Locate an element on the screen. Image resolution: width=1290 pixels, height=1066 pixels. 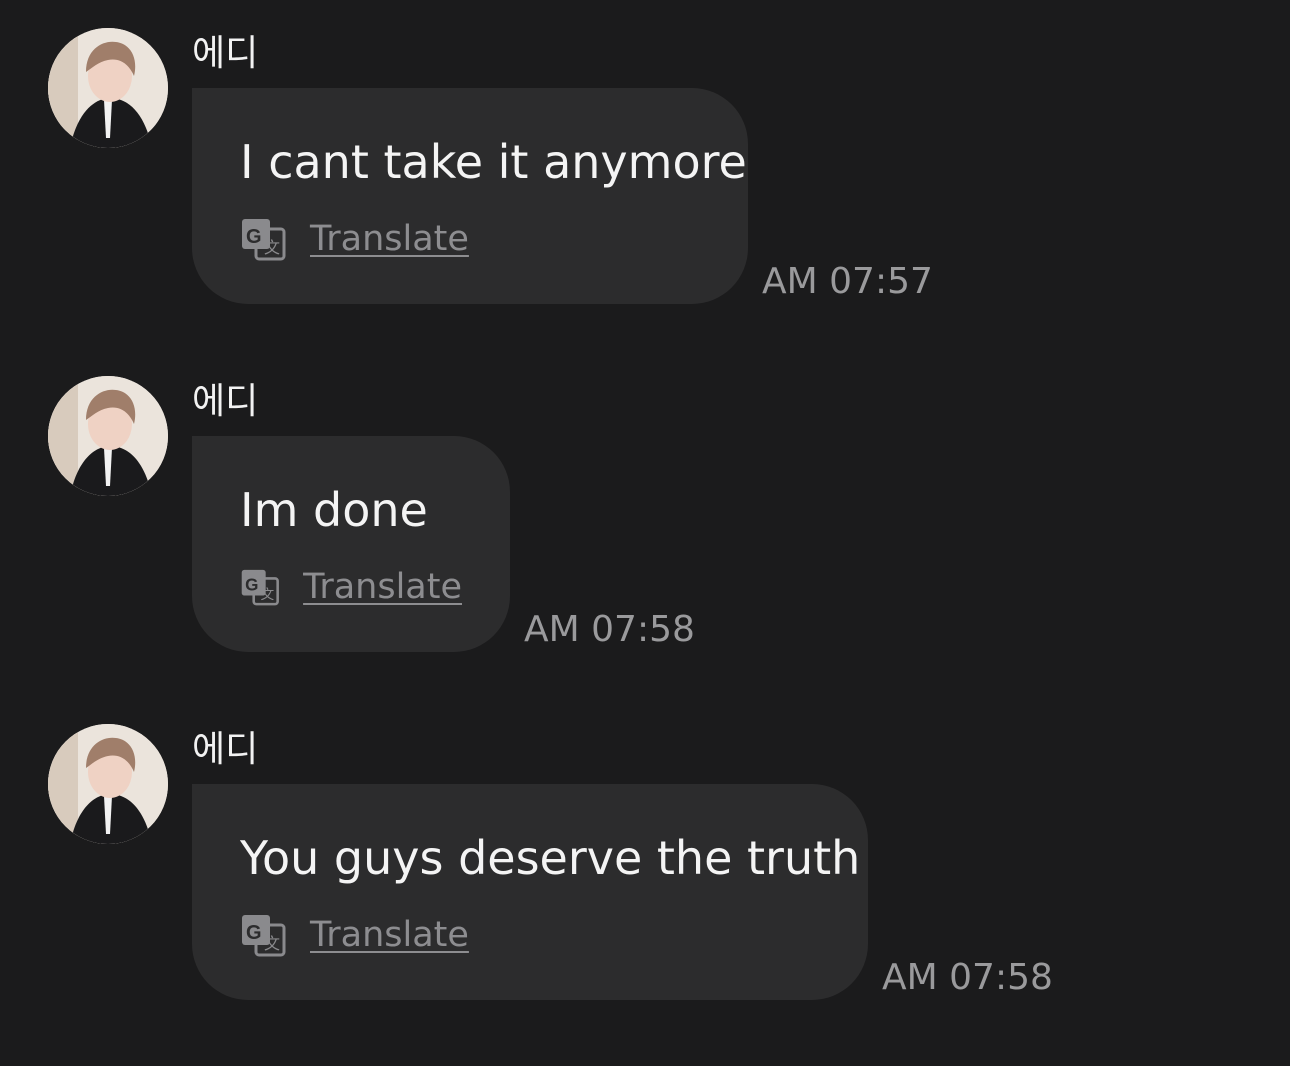
message-text: Im done is located at coordinates (334, 510).